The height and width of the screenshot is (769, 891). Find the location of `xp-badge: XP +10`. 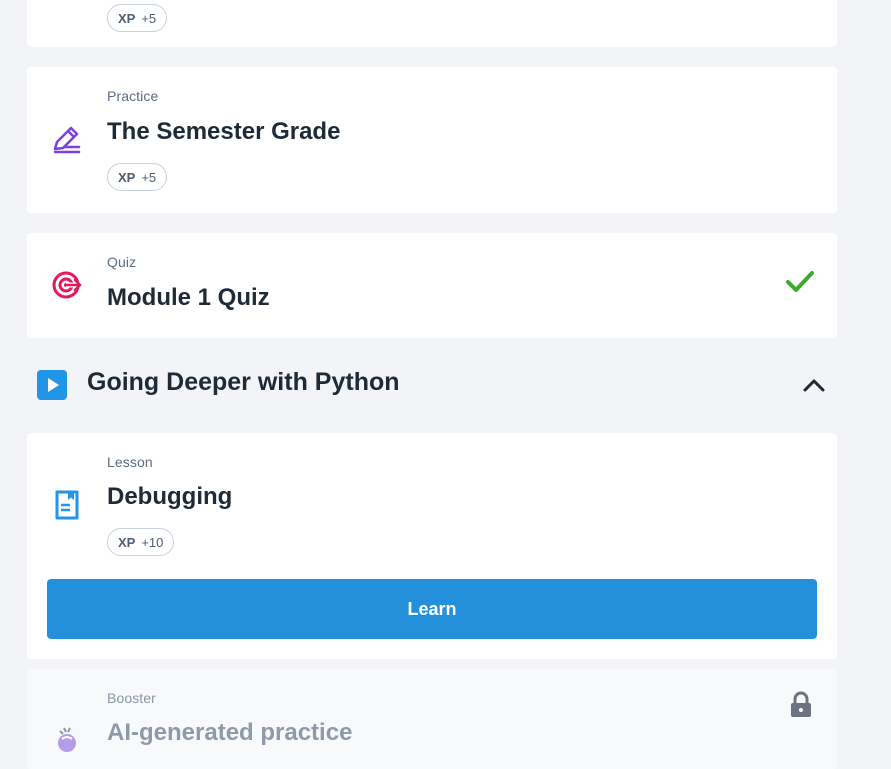

xp-badge: XP +10 is located at coordinates (141, 542).